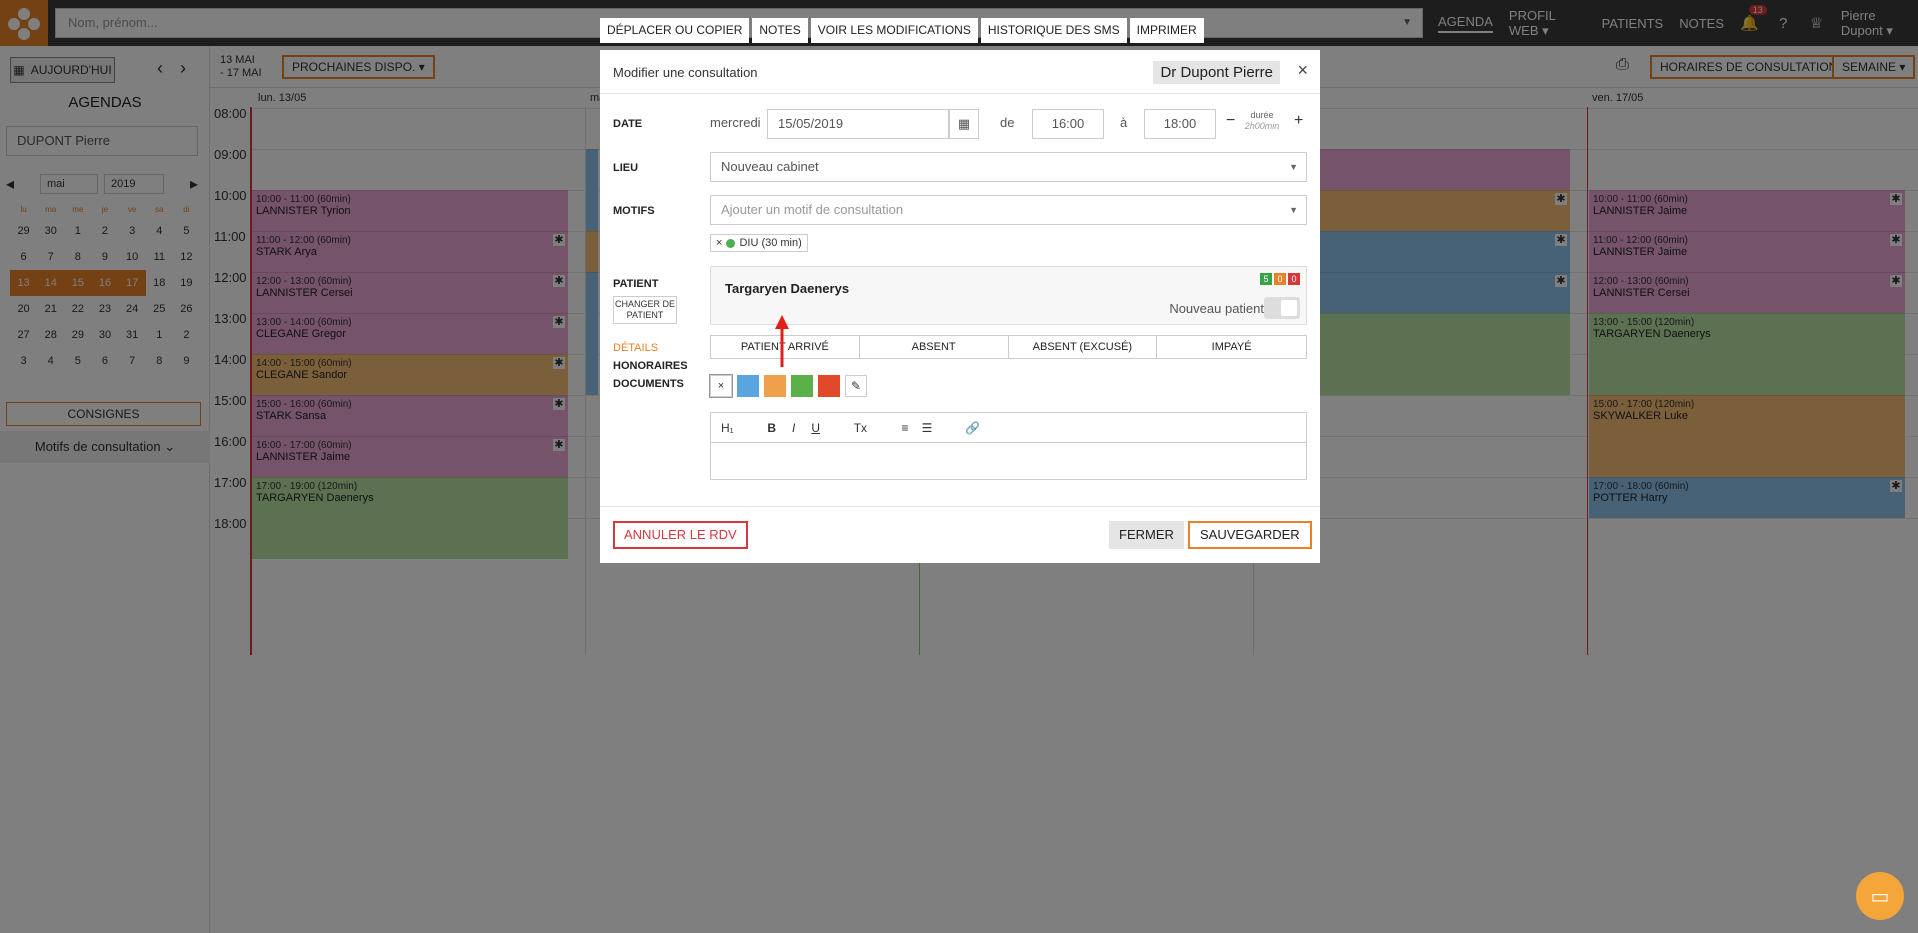  What do you see at coordinates (1124, 122) in the screenshot?
I see `to-label: à` at bounding box center [1124, 122].